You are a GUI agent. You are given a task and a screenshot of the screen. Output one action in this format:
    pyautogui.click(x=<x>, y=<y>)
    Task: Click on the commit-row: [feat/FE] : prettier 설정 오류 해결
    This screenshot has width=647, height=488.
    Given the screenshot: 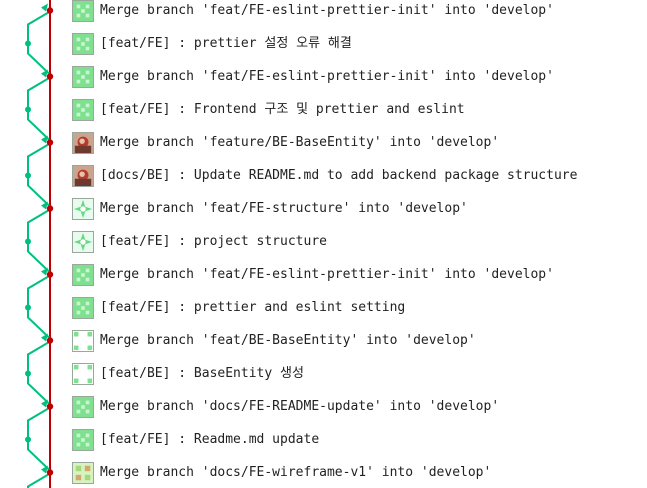 What is the action you would take?
    pyautogui.click(x=359, y=44)
    